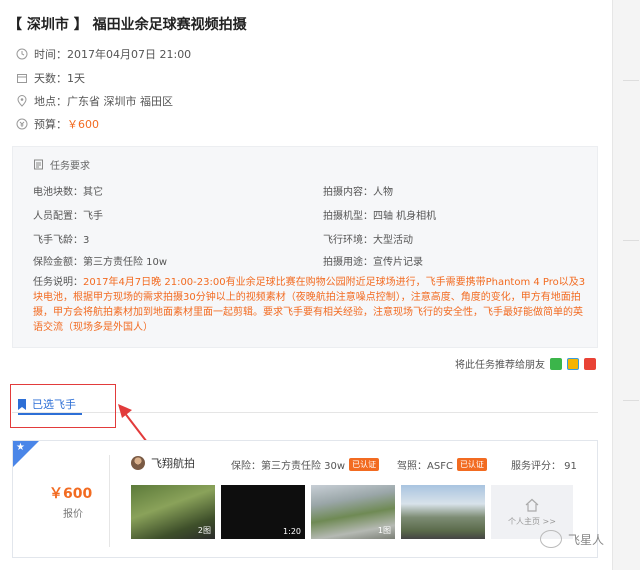 The image size is (640, 570). Describe the element at coordinates (50, 54) in the screenshot. I see `time-label: 时间：` at that location.